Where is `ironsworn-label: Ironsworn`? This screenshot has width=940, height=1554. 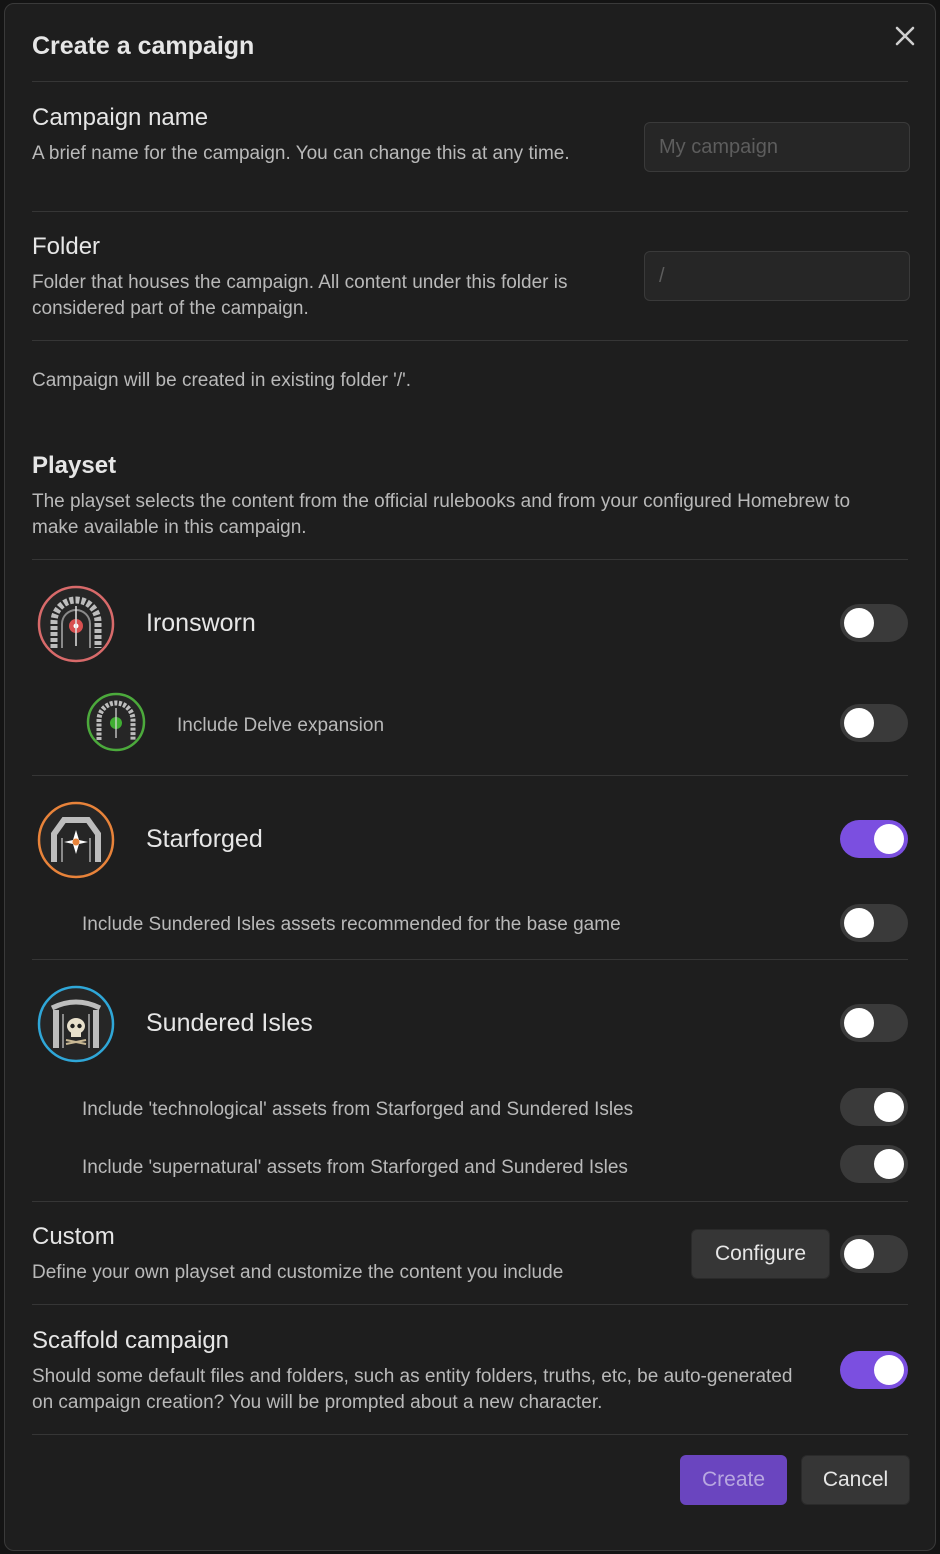
ironsworn-label: Ironsworn is located at coordinates (201, 623).